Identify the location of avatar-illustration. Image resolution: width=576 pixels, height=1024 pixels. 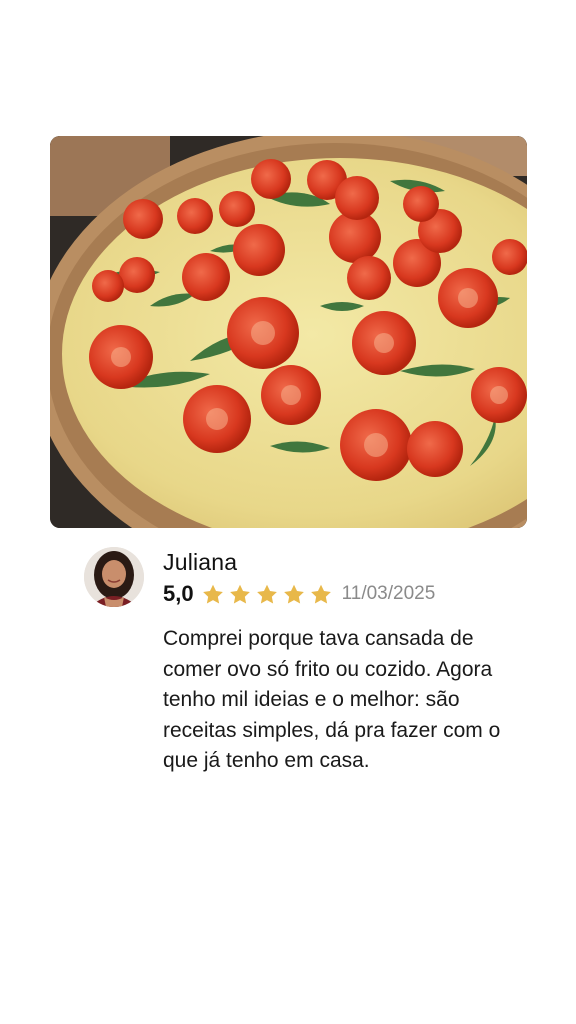
(114, 577).